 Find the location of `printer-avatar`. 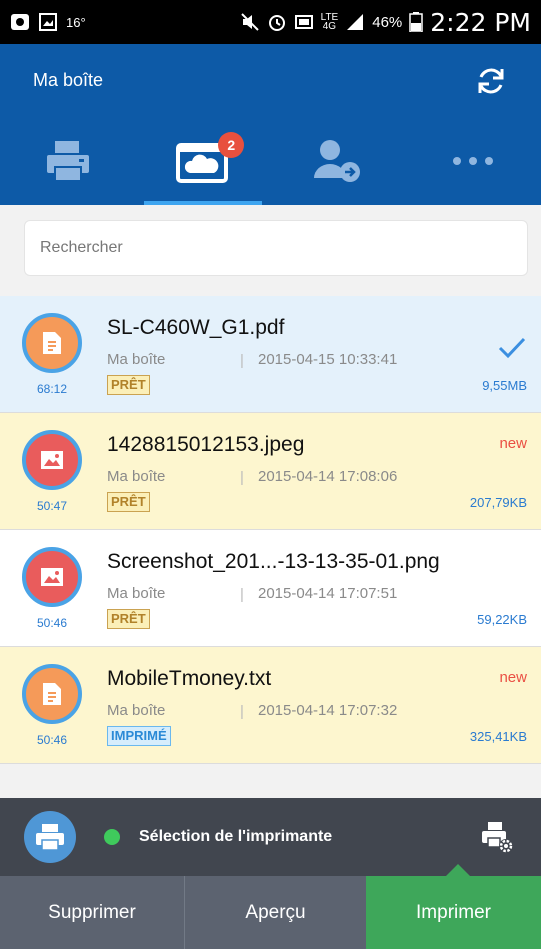

printer-avatar is located at coordinates (50, 837).